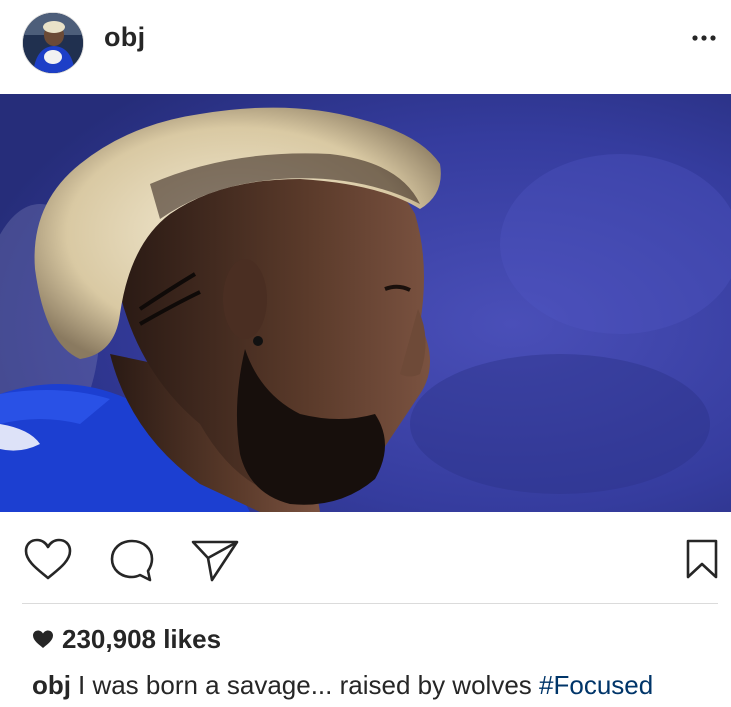 This screenshot has width=731, height=707. Describe the element at coordinates (702, 559) in the screenshot. I see `bookmark-icon` at that location.